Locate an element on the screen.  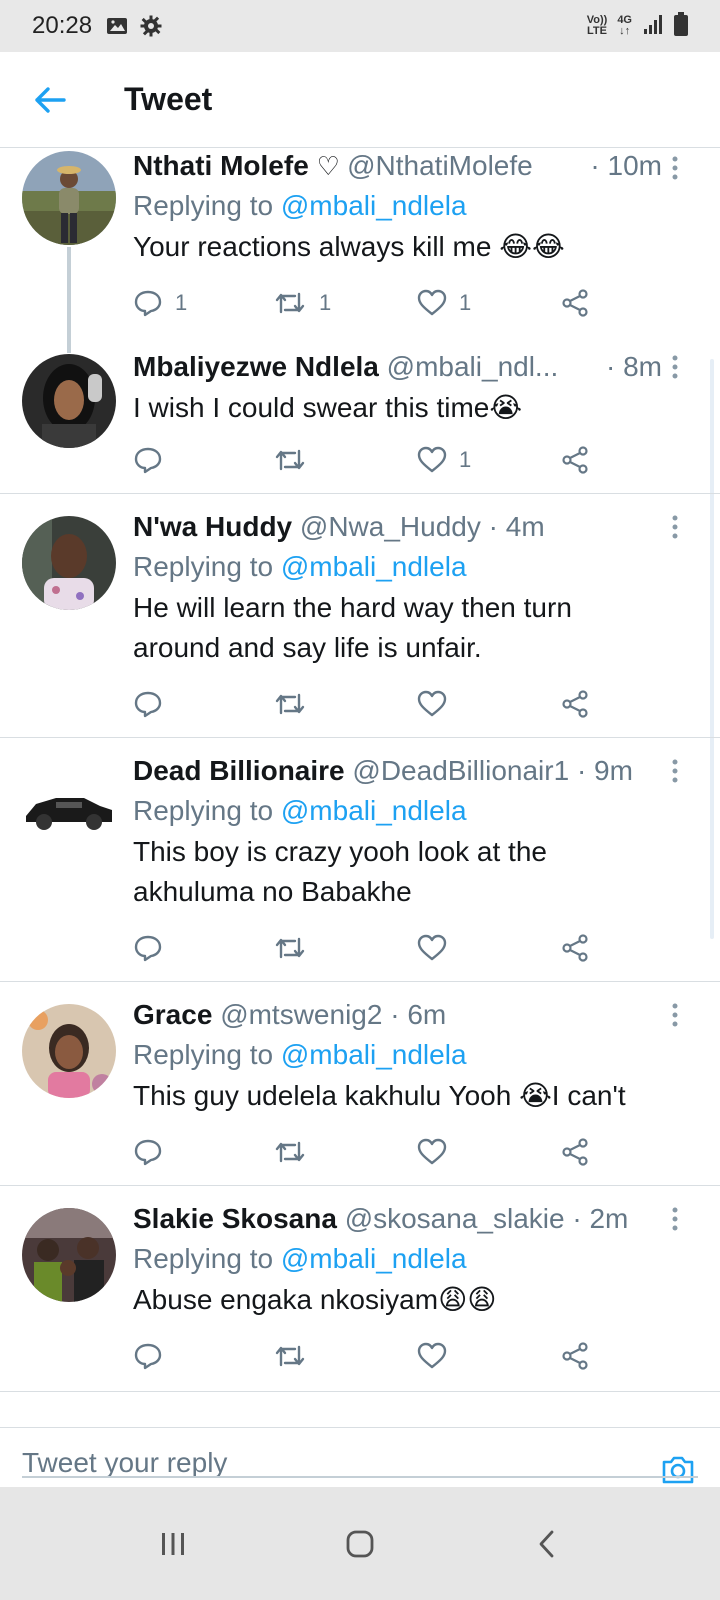
back-arrow-icon is located at coordinates (50, 100).